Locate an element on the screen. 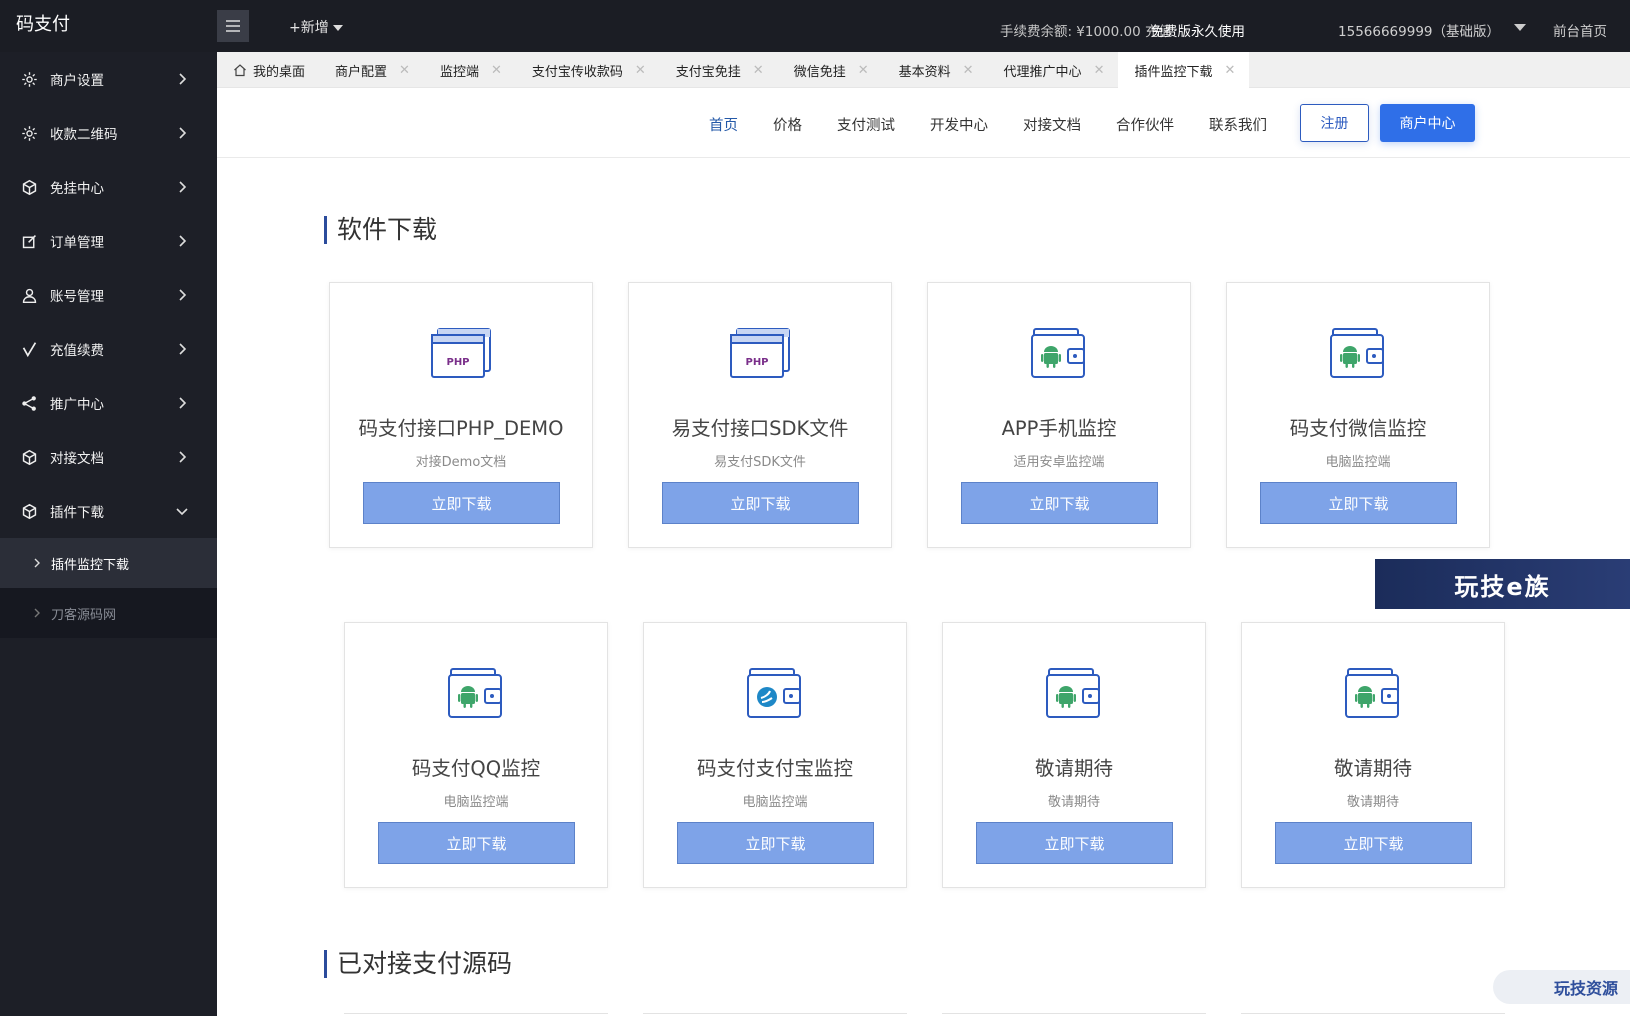 The width and height of the screenshot is (1630, 1016). tab-label: 微信免挂 is located at coordinates (819, 72).